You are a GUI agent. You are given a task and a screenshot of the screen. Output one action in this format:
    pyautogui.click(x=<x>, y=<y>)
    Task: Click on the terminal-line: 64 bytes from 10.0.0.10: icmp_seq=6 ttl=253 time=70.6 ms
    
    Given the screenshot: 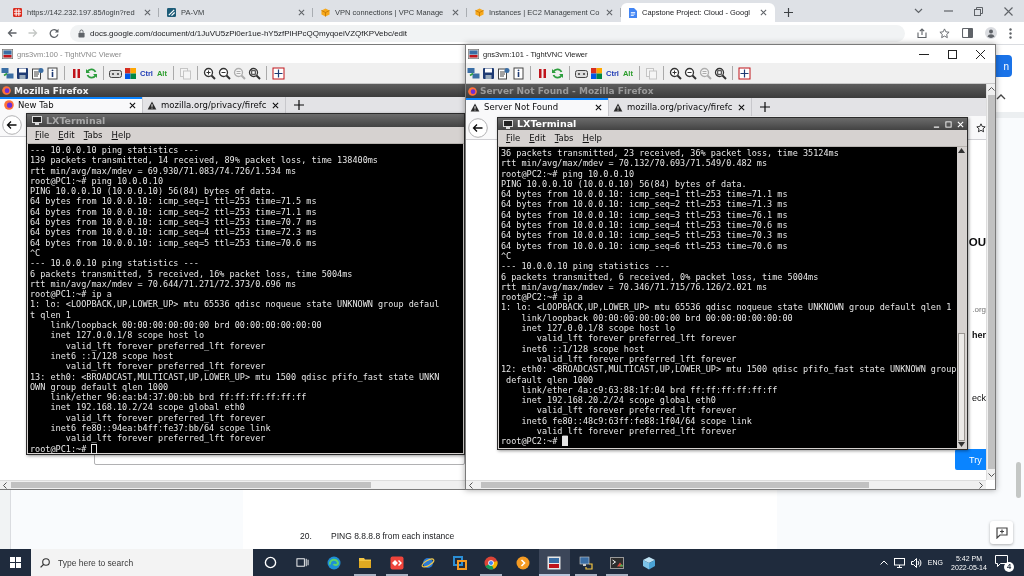 What is the action you would take?
    pyautogui.click(x=645, y=245)
    